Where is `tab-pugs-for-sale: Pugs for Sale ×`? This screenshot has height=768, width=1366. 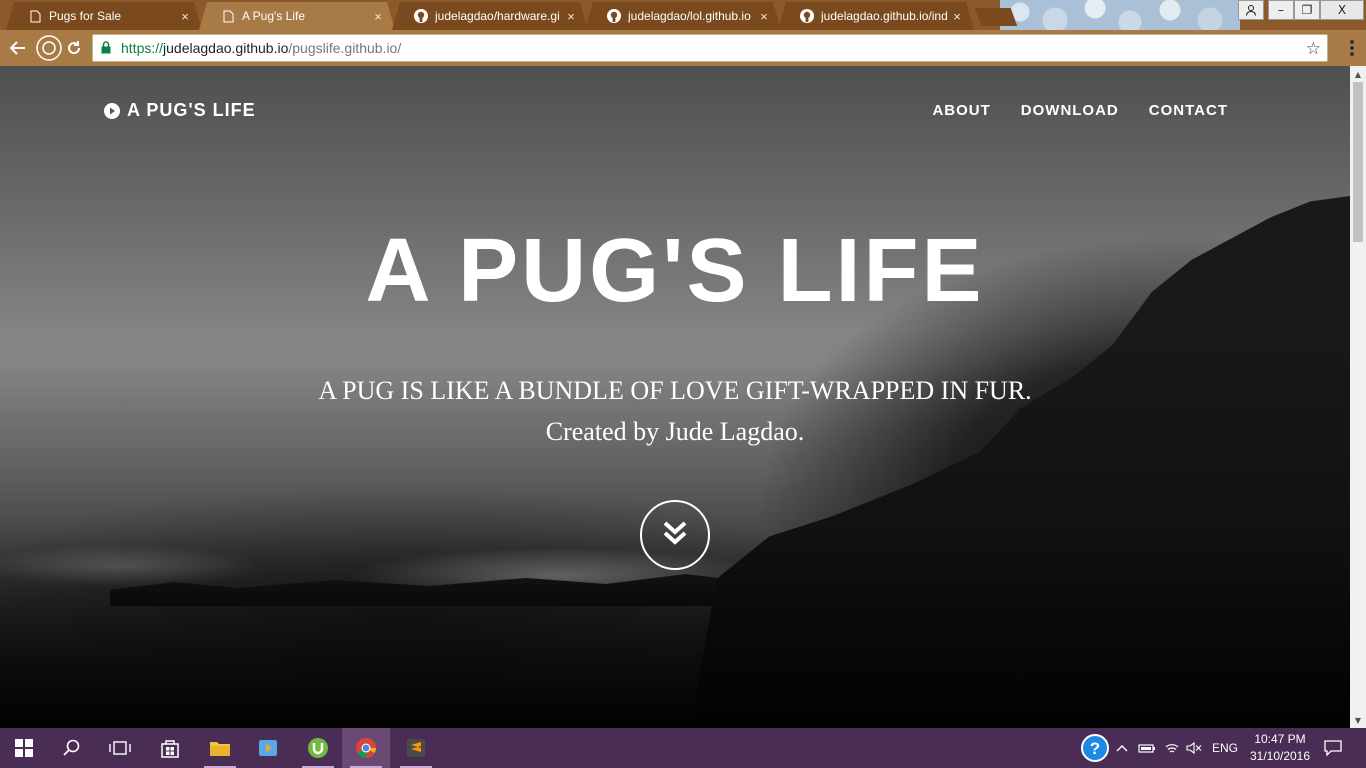
tab-pugs-for-sale: Pugs for Sale × is located at coordinates (104, 16).